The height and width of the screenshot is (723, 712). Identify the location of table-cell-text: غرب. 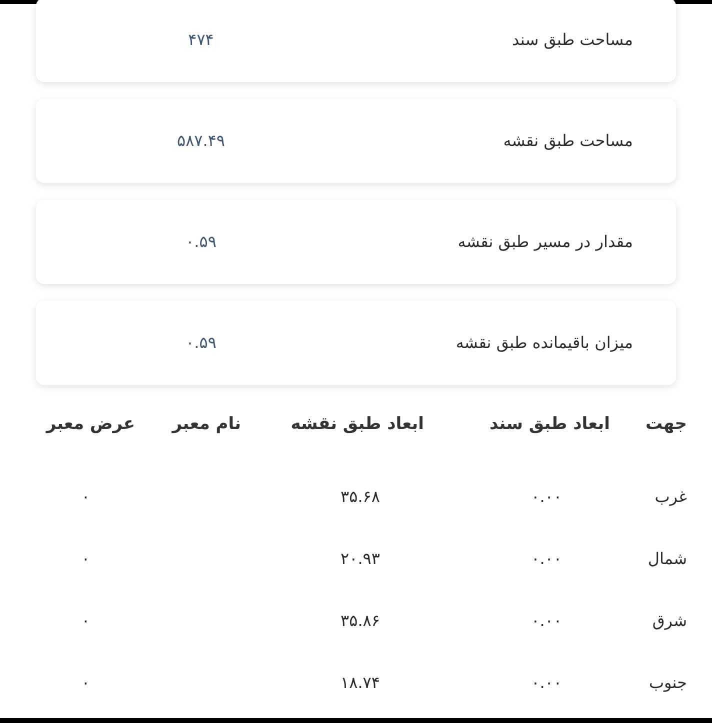
(670, 497).